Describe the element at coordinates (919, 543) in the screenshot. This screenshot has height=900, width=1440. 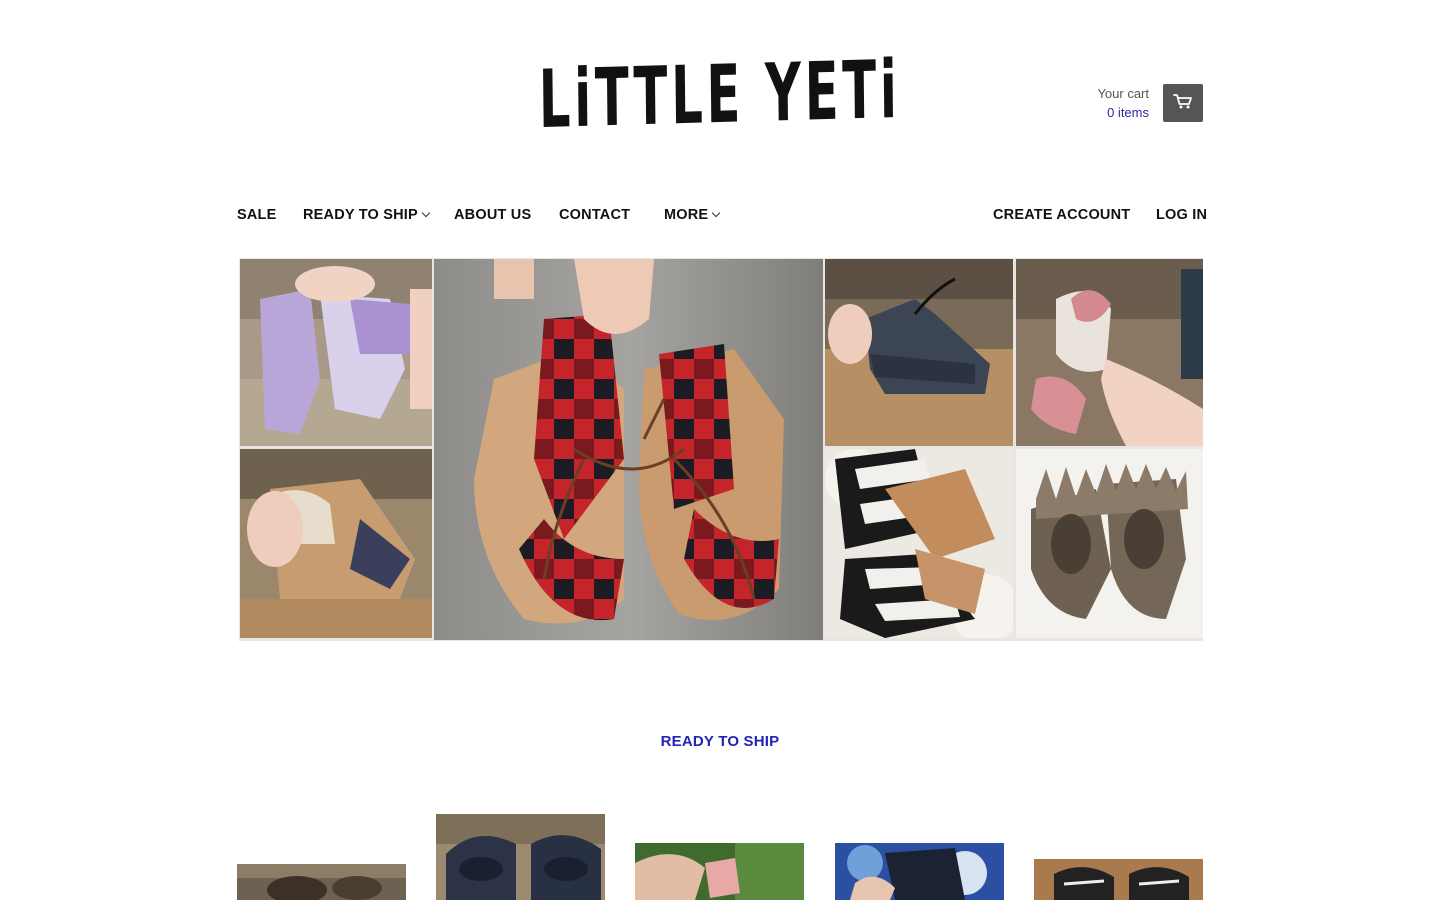
I see `hero-tile-striped-moccasins` at that location.